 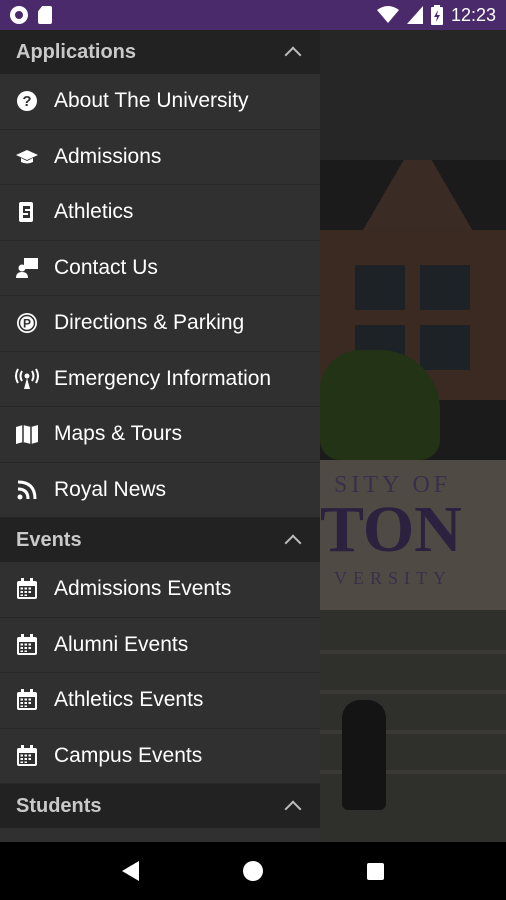 I want to click on menu-item-maps: Maps & Tours, so click(x=160, y=435).